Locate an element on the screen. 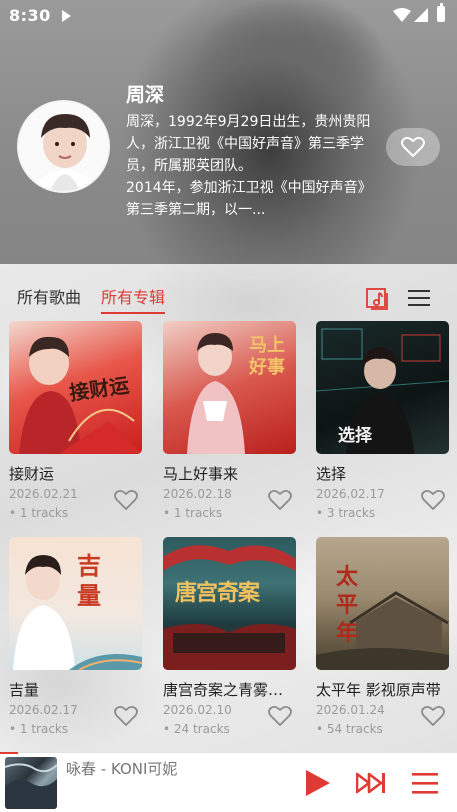  album-card: 太平年 太平年 影视原声带 2026.01.24 • 54 tracks is located at coordinates (382, 637).